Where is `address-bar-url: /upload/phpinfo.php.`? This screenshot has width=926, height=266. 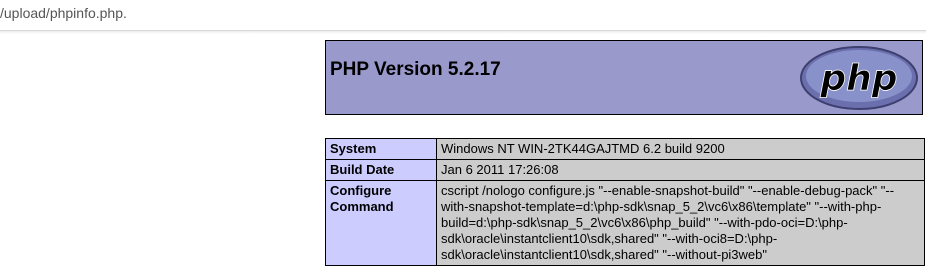 address-bar-url: /upload/phpinfo.php. is located at coordinates (63, 13).